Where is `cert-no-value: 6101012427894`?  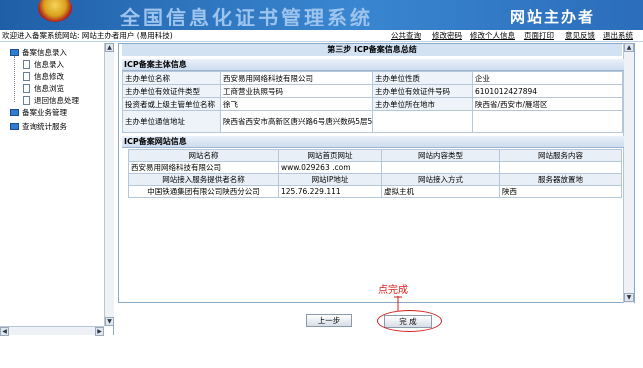 cert-no-value: 6101012427894 is located at coordinates (547, 91).